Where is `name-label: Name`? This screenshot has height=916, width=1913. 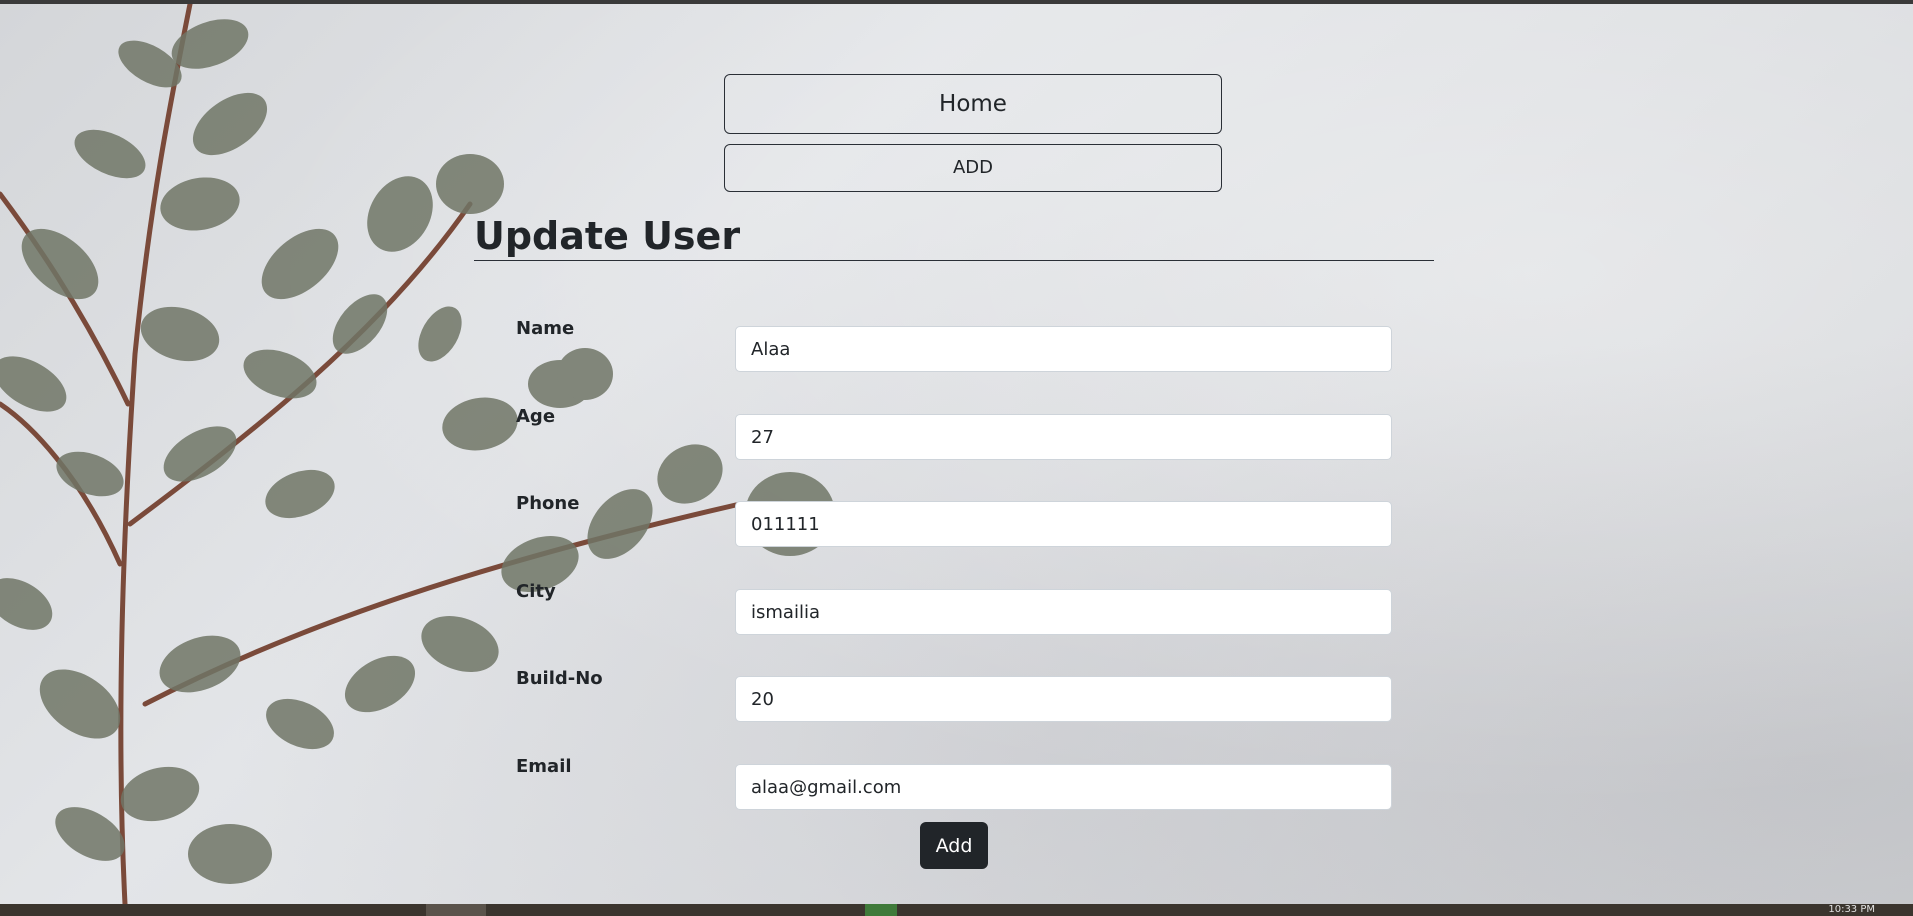
name-label: Name is located at coordinates (545, 328).